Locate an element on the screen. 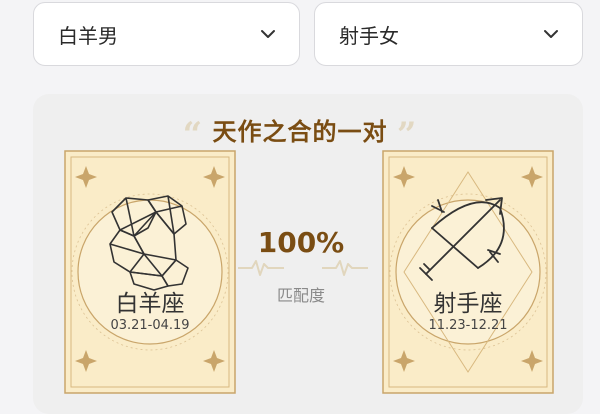  left-sign-dates: 03.21-04.19 is located at coordinates (150, 325).